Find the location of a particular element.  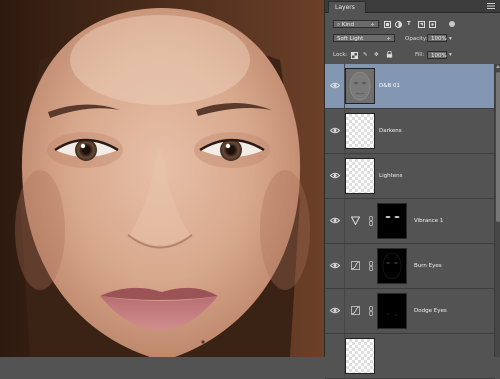

smart-object-filter-icon is located at coordinates (432, 24).